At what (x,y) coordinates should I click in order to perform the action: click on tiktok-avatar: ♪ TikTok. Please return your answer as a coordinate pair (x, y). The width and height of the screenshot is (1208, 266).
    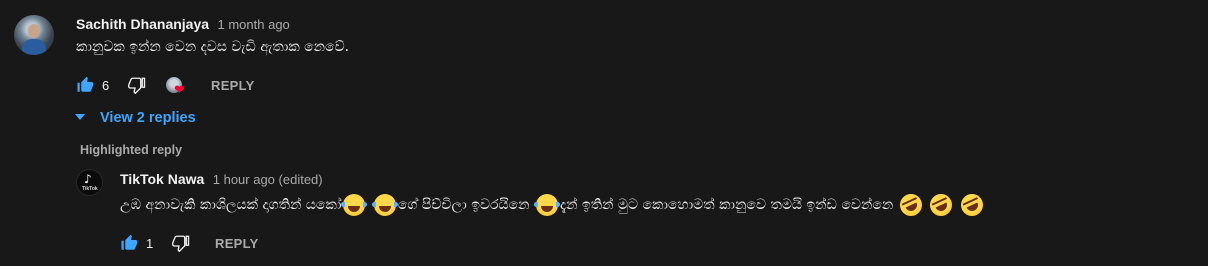
    Looking at the image, I should click on (89, 182).